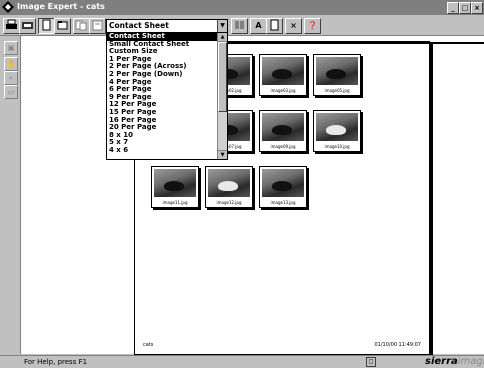  I want to click on page-footer-name: cats, so click(148, 345).